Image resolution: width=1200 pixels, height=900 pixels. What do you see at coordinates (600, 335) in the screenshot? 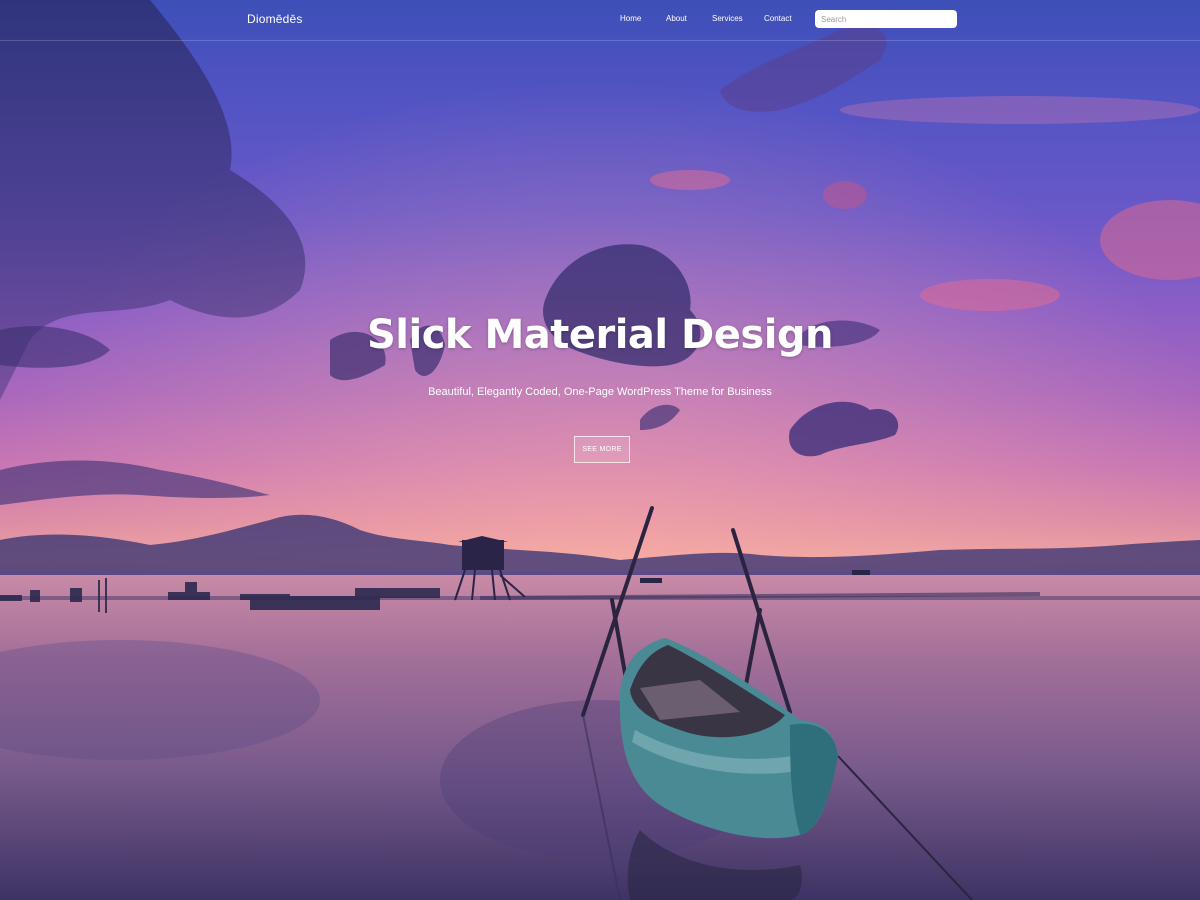
I see `hero-title: Slick Material Design` at bounding box center [600, 335].